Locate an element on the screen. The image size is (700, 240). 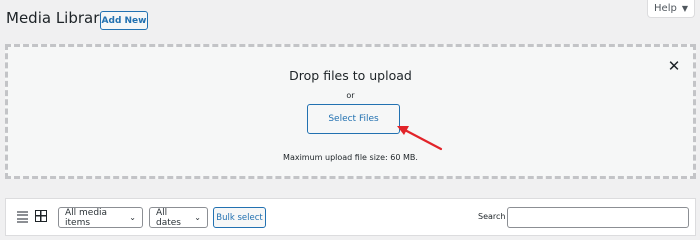
media-type-filter-value: All media items is located at coordinates (86, 217).